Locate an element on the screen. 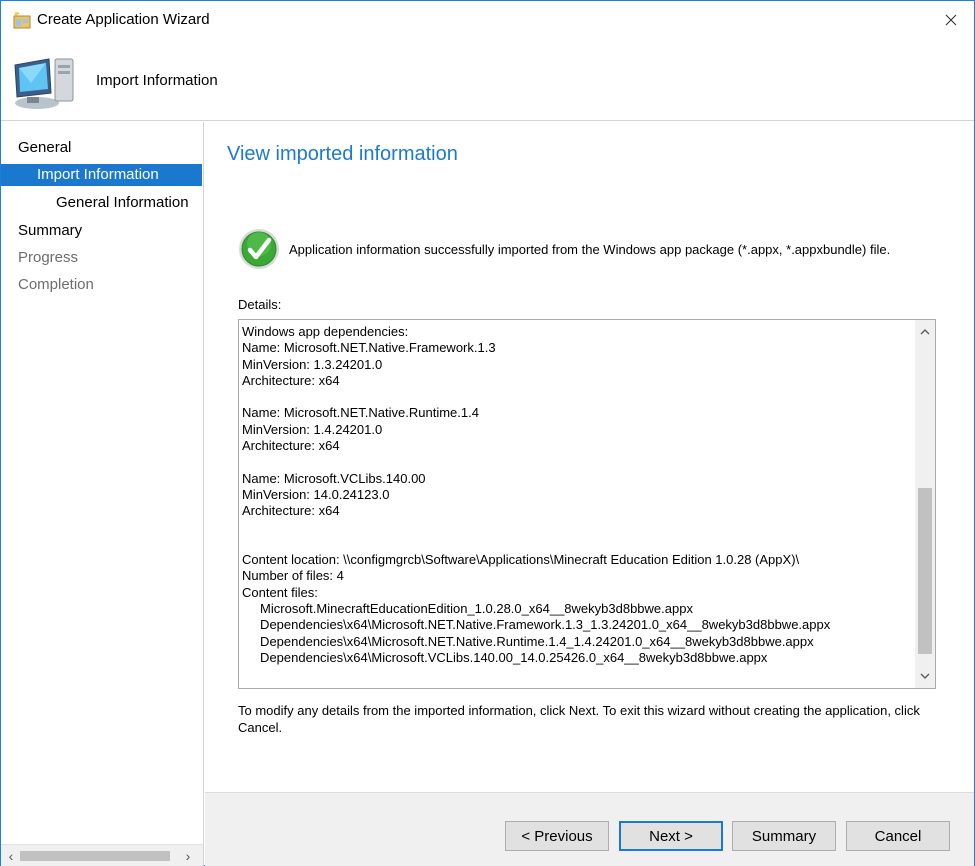 The width and height of the screenshot is (975, 866). nav-horizontal-scrollbar: ‹ › is located at coordinates (102, 855).